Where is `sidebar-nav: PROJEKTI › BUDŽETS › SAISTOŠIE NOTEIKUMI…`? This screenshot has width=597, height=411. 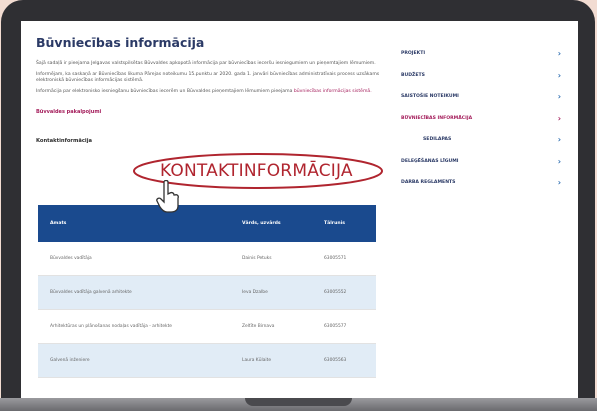 sidebar-nav: PROJEKTI › BUDŽETS › SAISTOŠIE NOTEIKUMI… is located at coordinates (481, 123).